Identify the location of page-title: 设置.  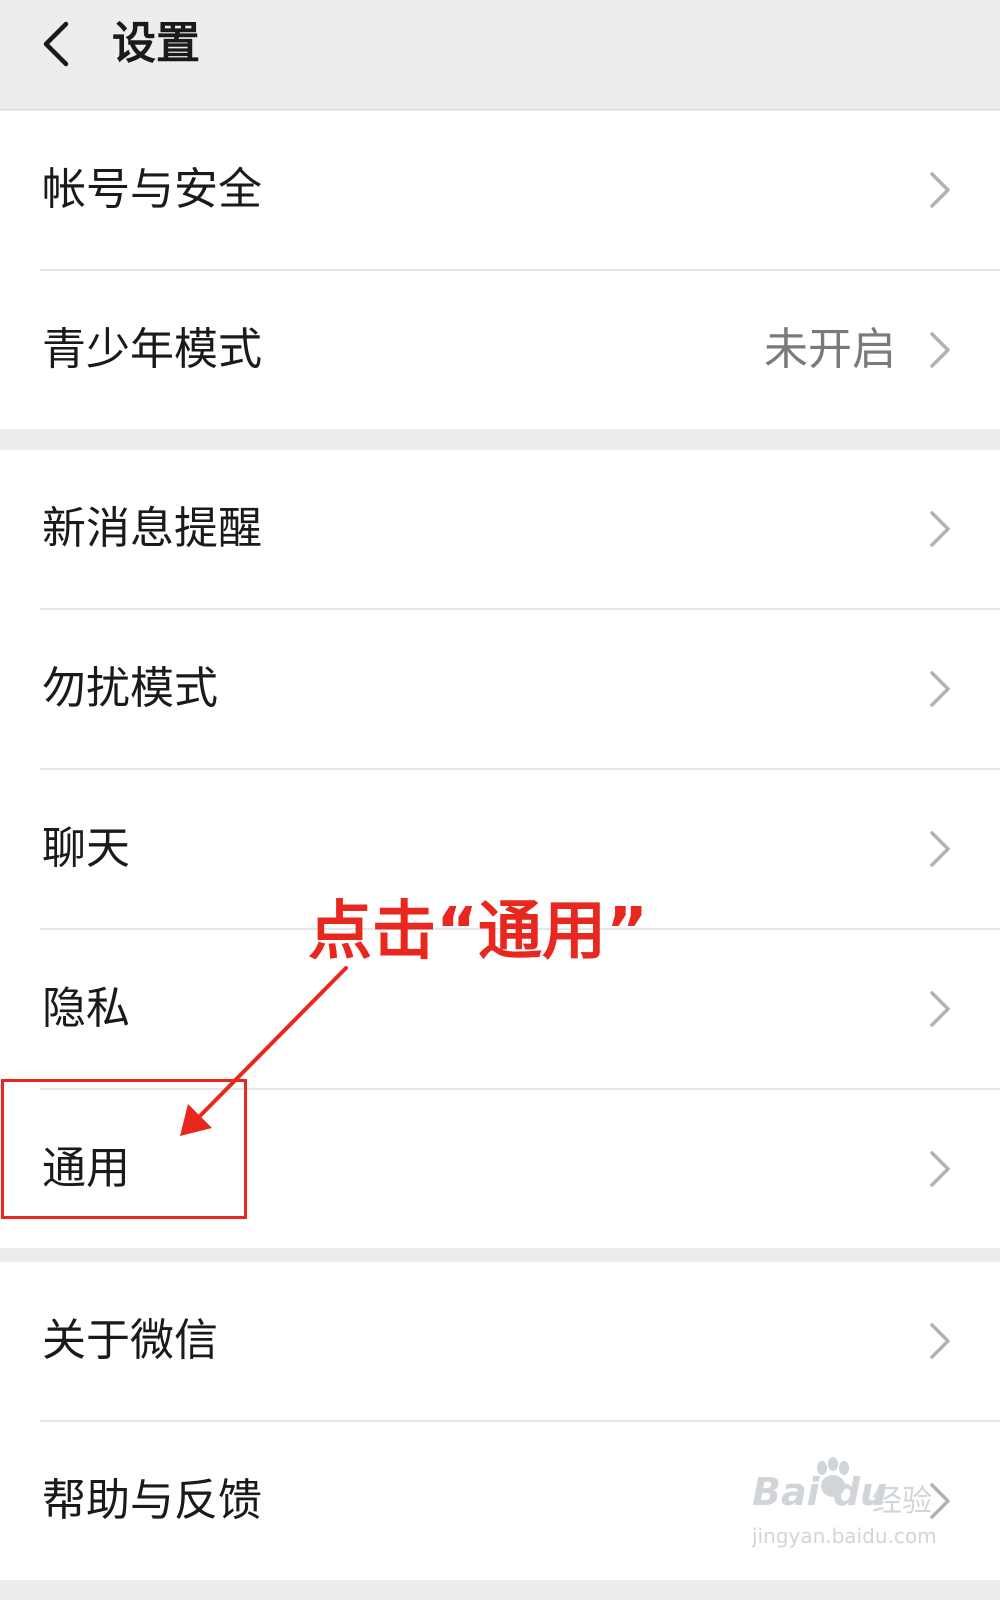
(156, 43).